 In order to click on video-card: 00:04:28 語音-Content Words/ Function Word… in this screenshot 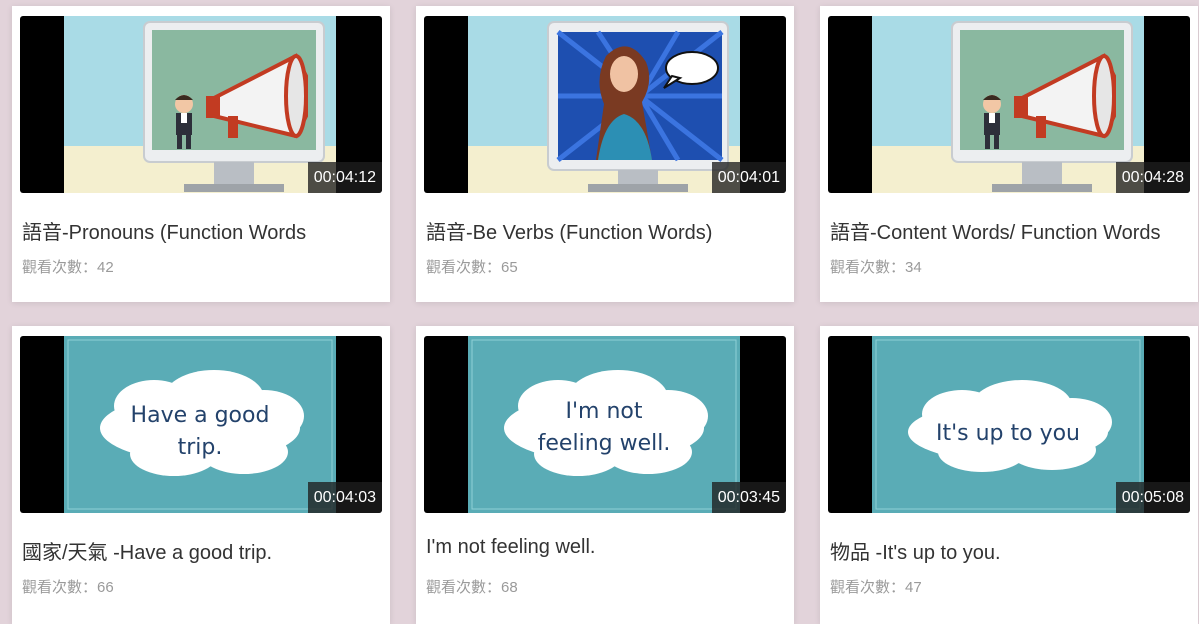, I will do `click(1009, 154)`.